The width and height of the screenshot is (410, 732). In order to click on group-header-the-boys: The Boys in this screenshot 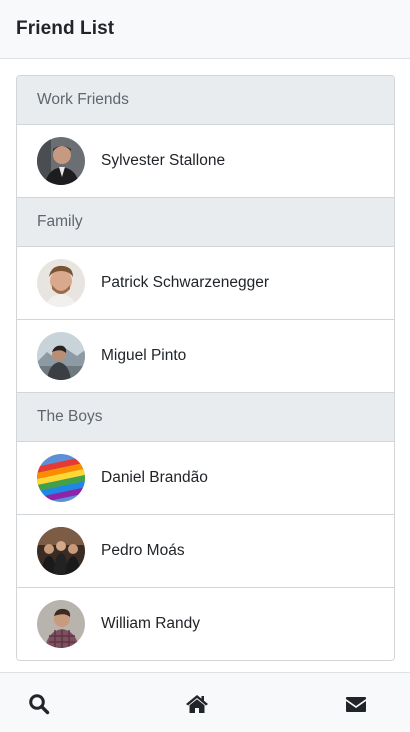, I will do `click(205, 417)`.